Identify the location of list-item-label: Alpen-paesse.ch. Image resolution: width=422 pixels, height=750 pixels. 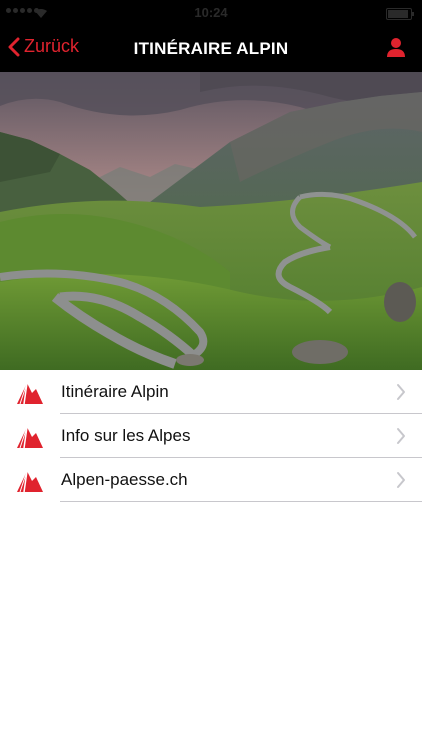
(124, 479).